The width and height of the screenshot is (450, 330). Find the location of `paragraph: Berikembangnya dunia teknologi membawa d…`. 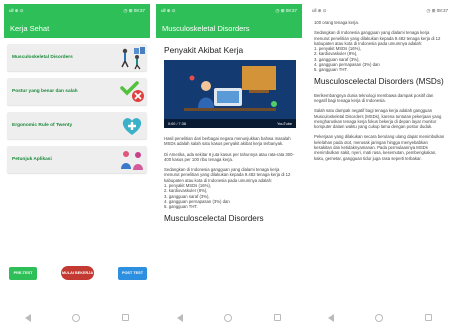

paragraph: Berikembangnya dunia teknologi membawa d… is located at coordinates (374, 97).